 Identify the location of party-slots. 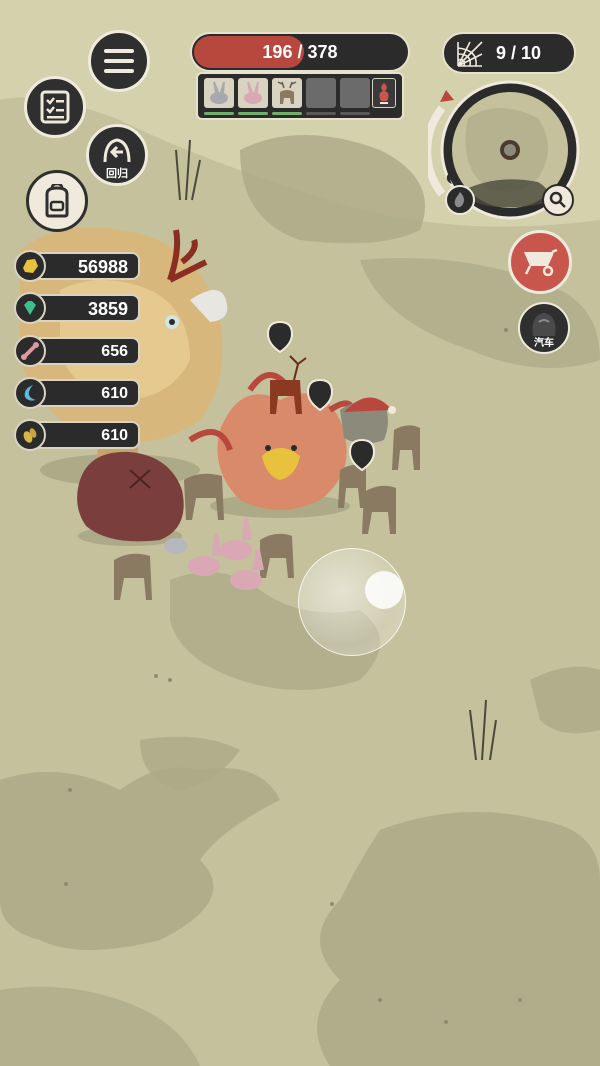
(300, 96).